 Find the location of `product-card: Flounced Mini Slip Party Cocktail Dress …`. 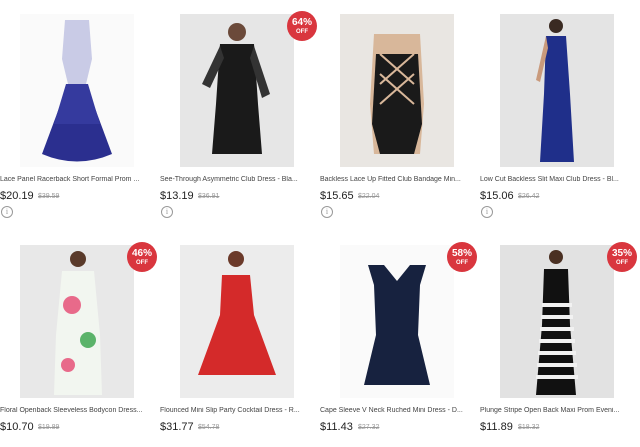

product-card: Flounced Mini Slip Party Cocktail Dress … is located at coordinates (240, 339).